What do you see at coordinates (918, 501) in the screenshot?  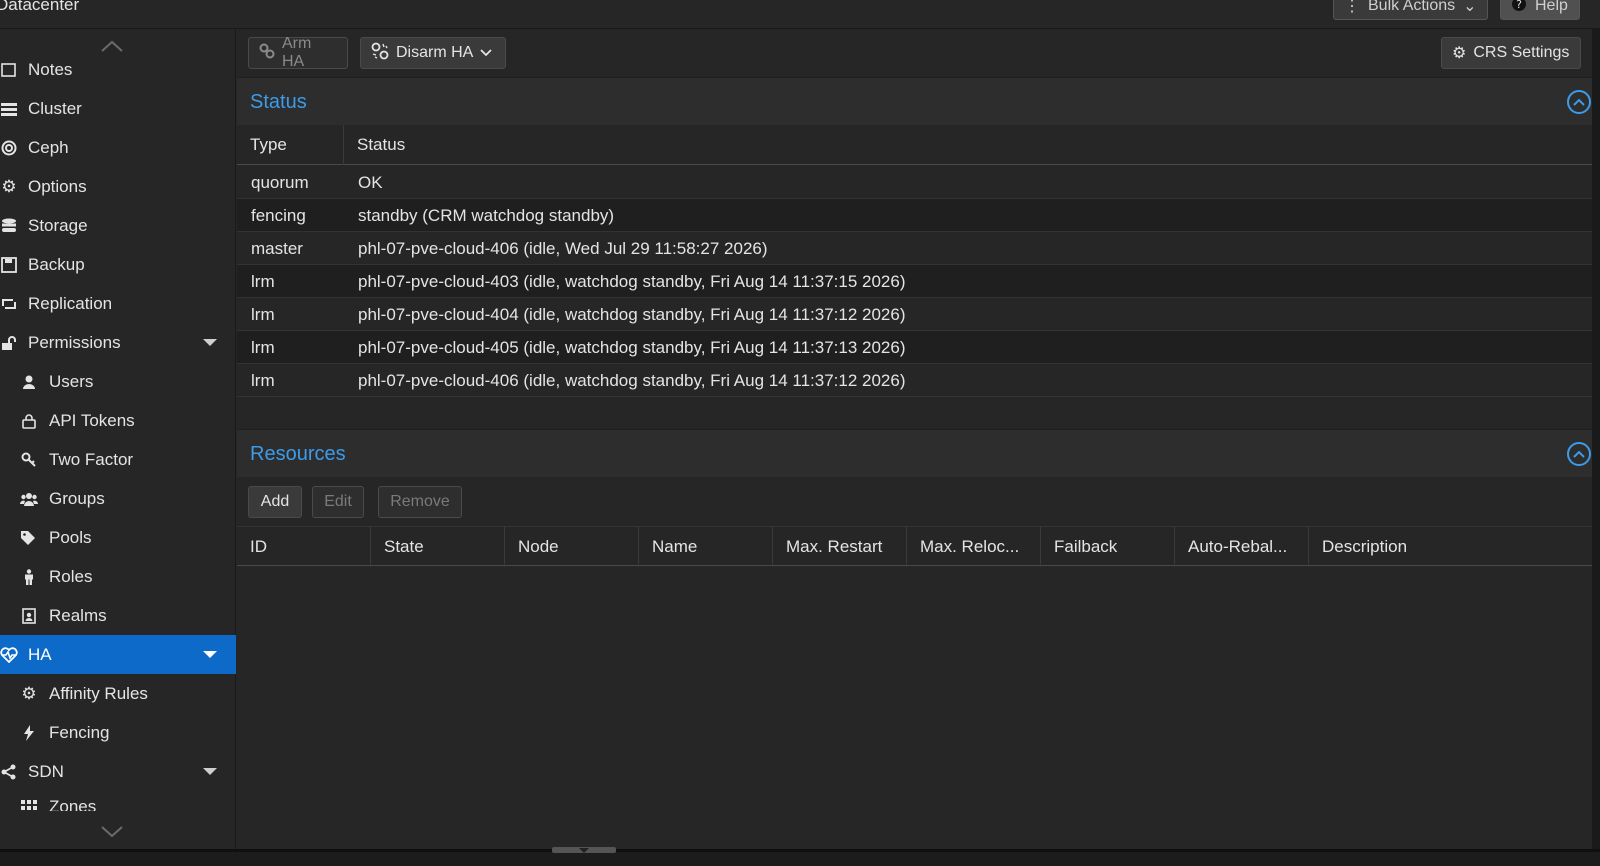 I see `resources-toolbar: Add Edit Remove` at bounding box center [918, 501].